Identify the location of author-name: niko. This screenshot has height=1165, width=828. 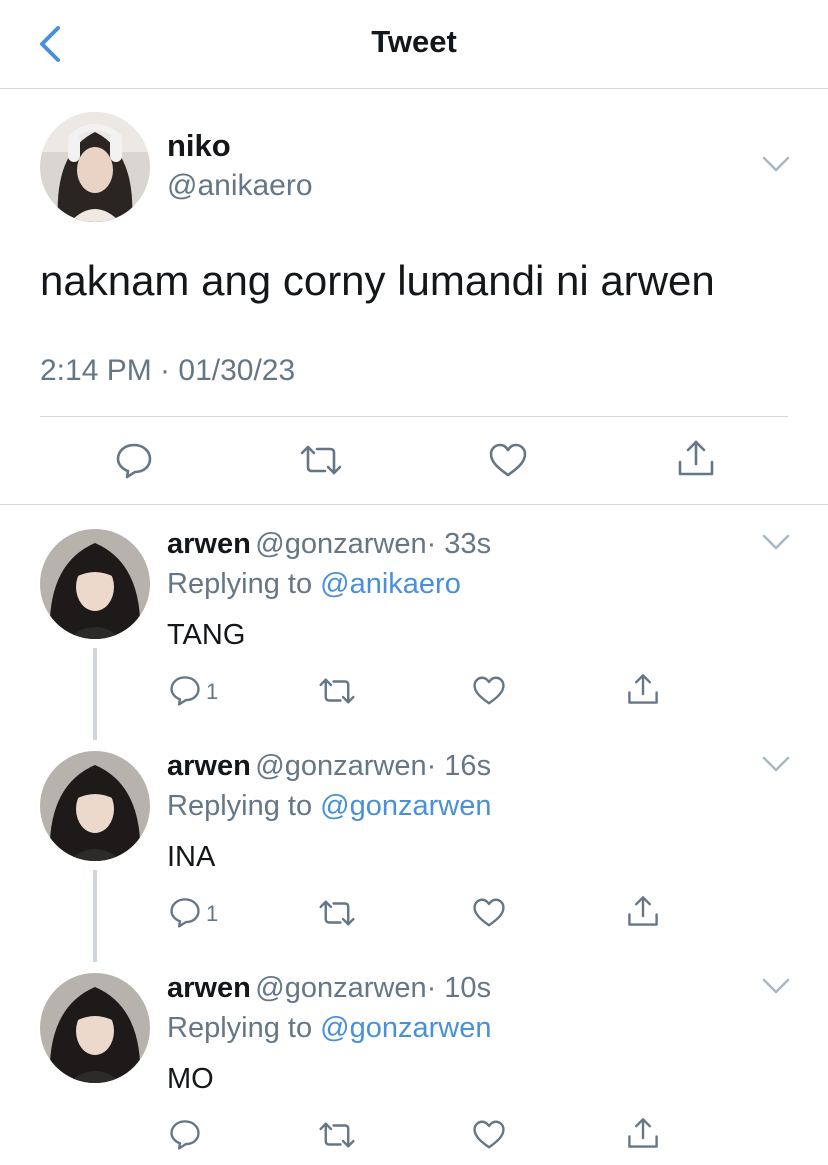
(199, 146).